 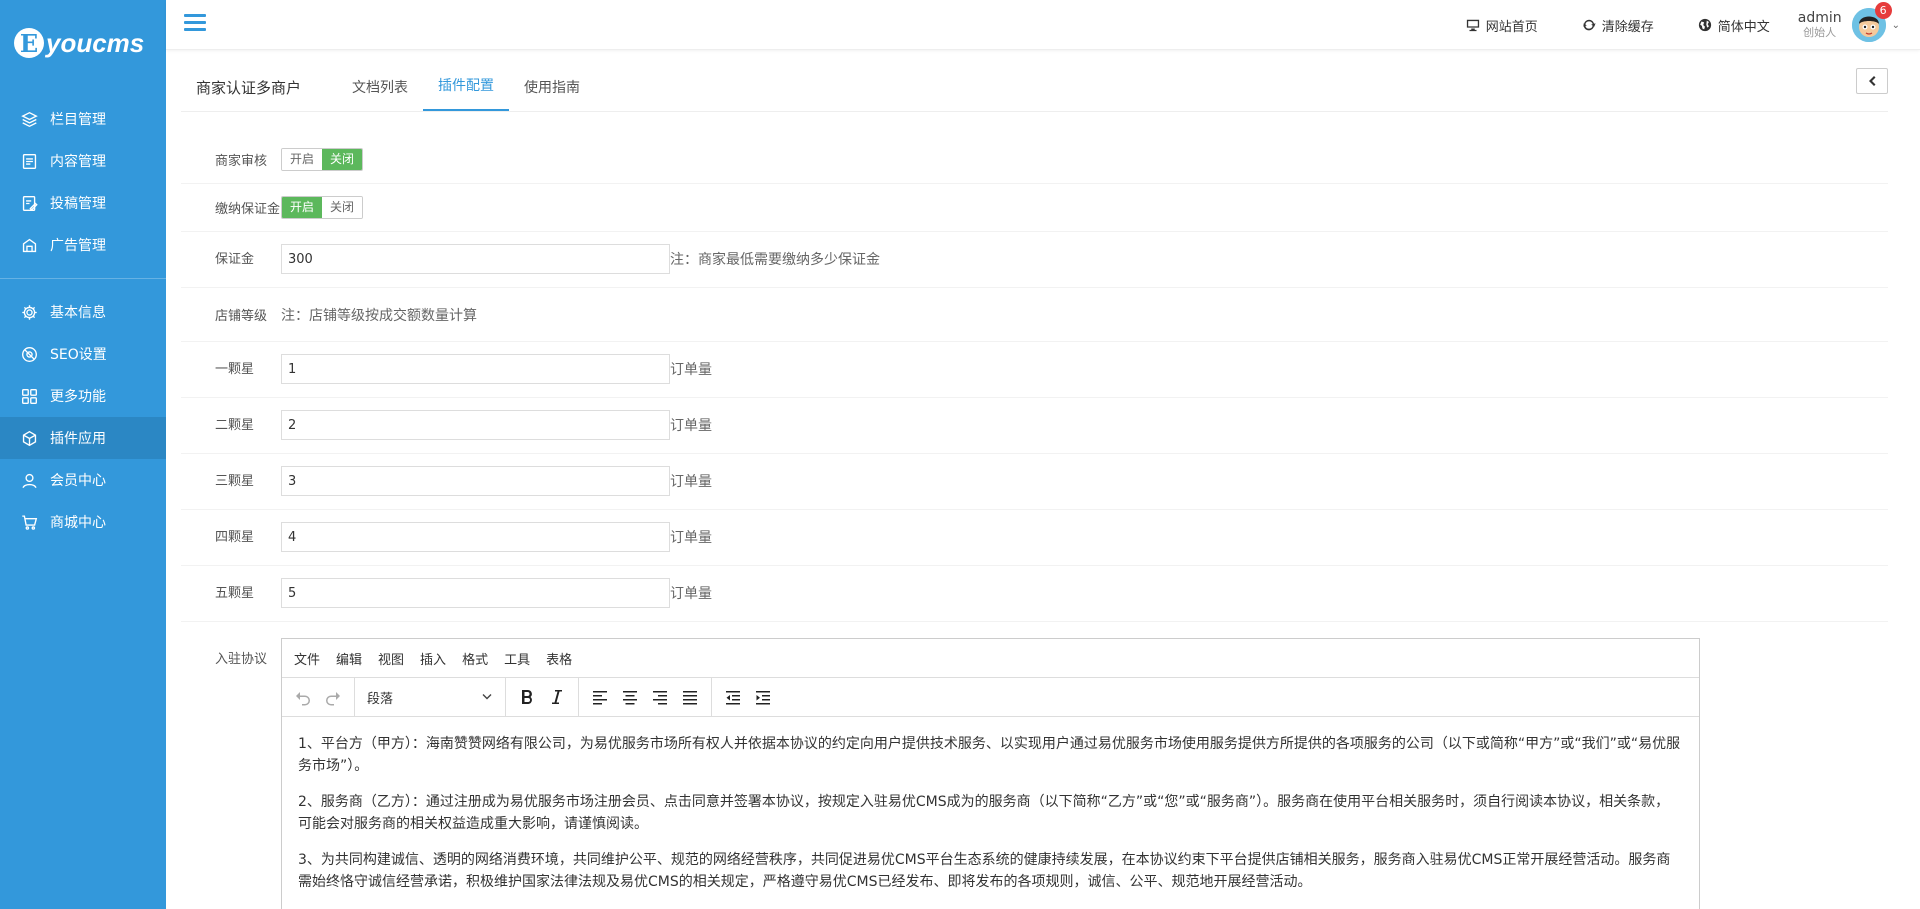 What do you see at coordinates (83, 161) in the screenshot?
I see `sidebar-item-content: 内容管理` at bounding box center [83, 161].